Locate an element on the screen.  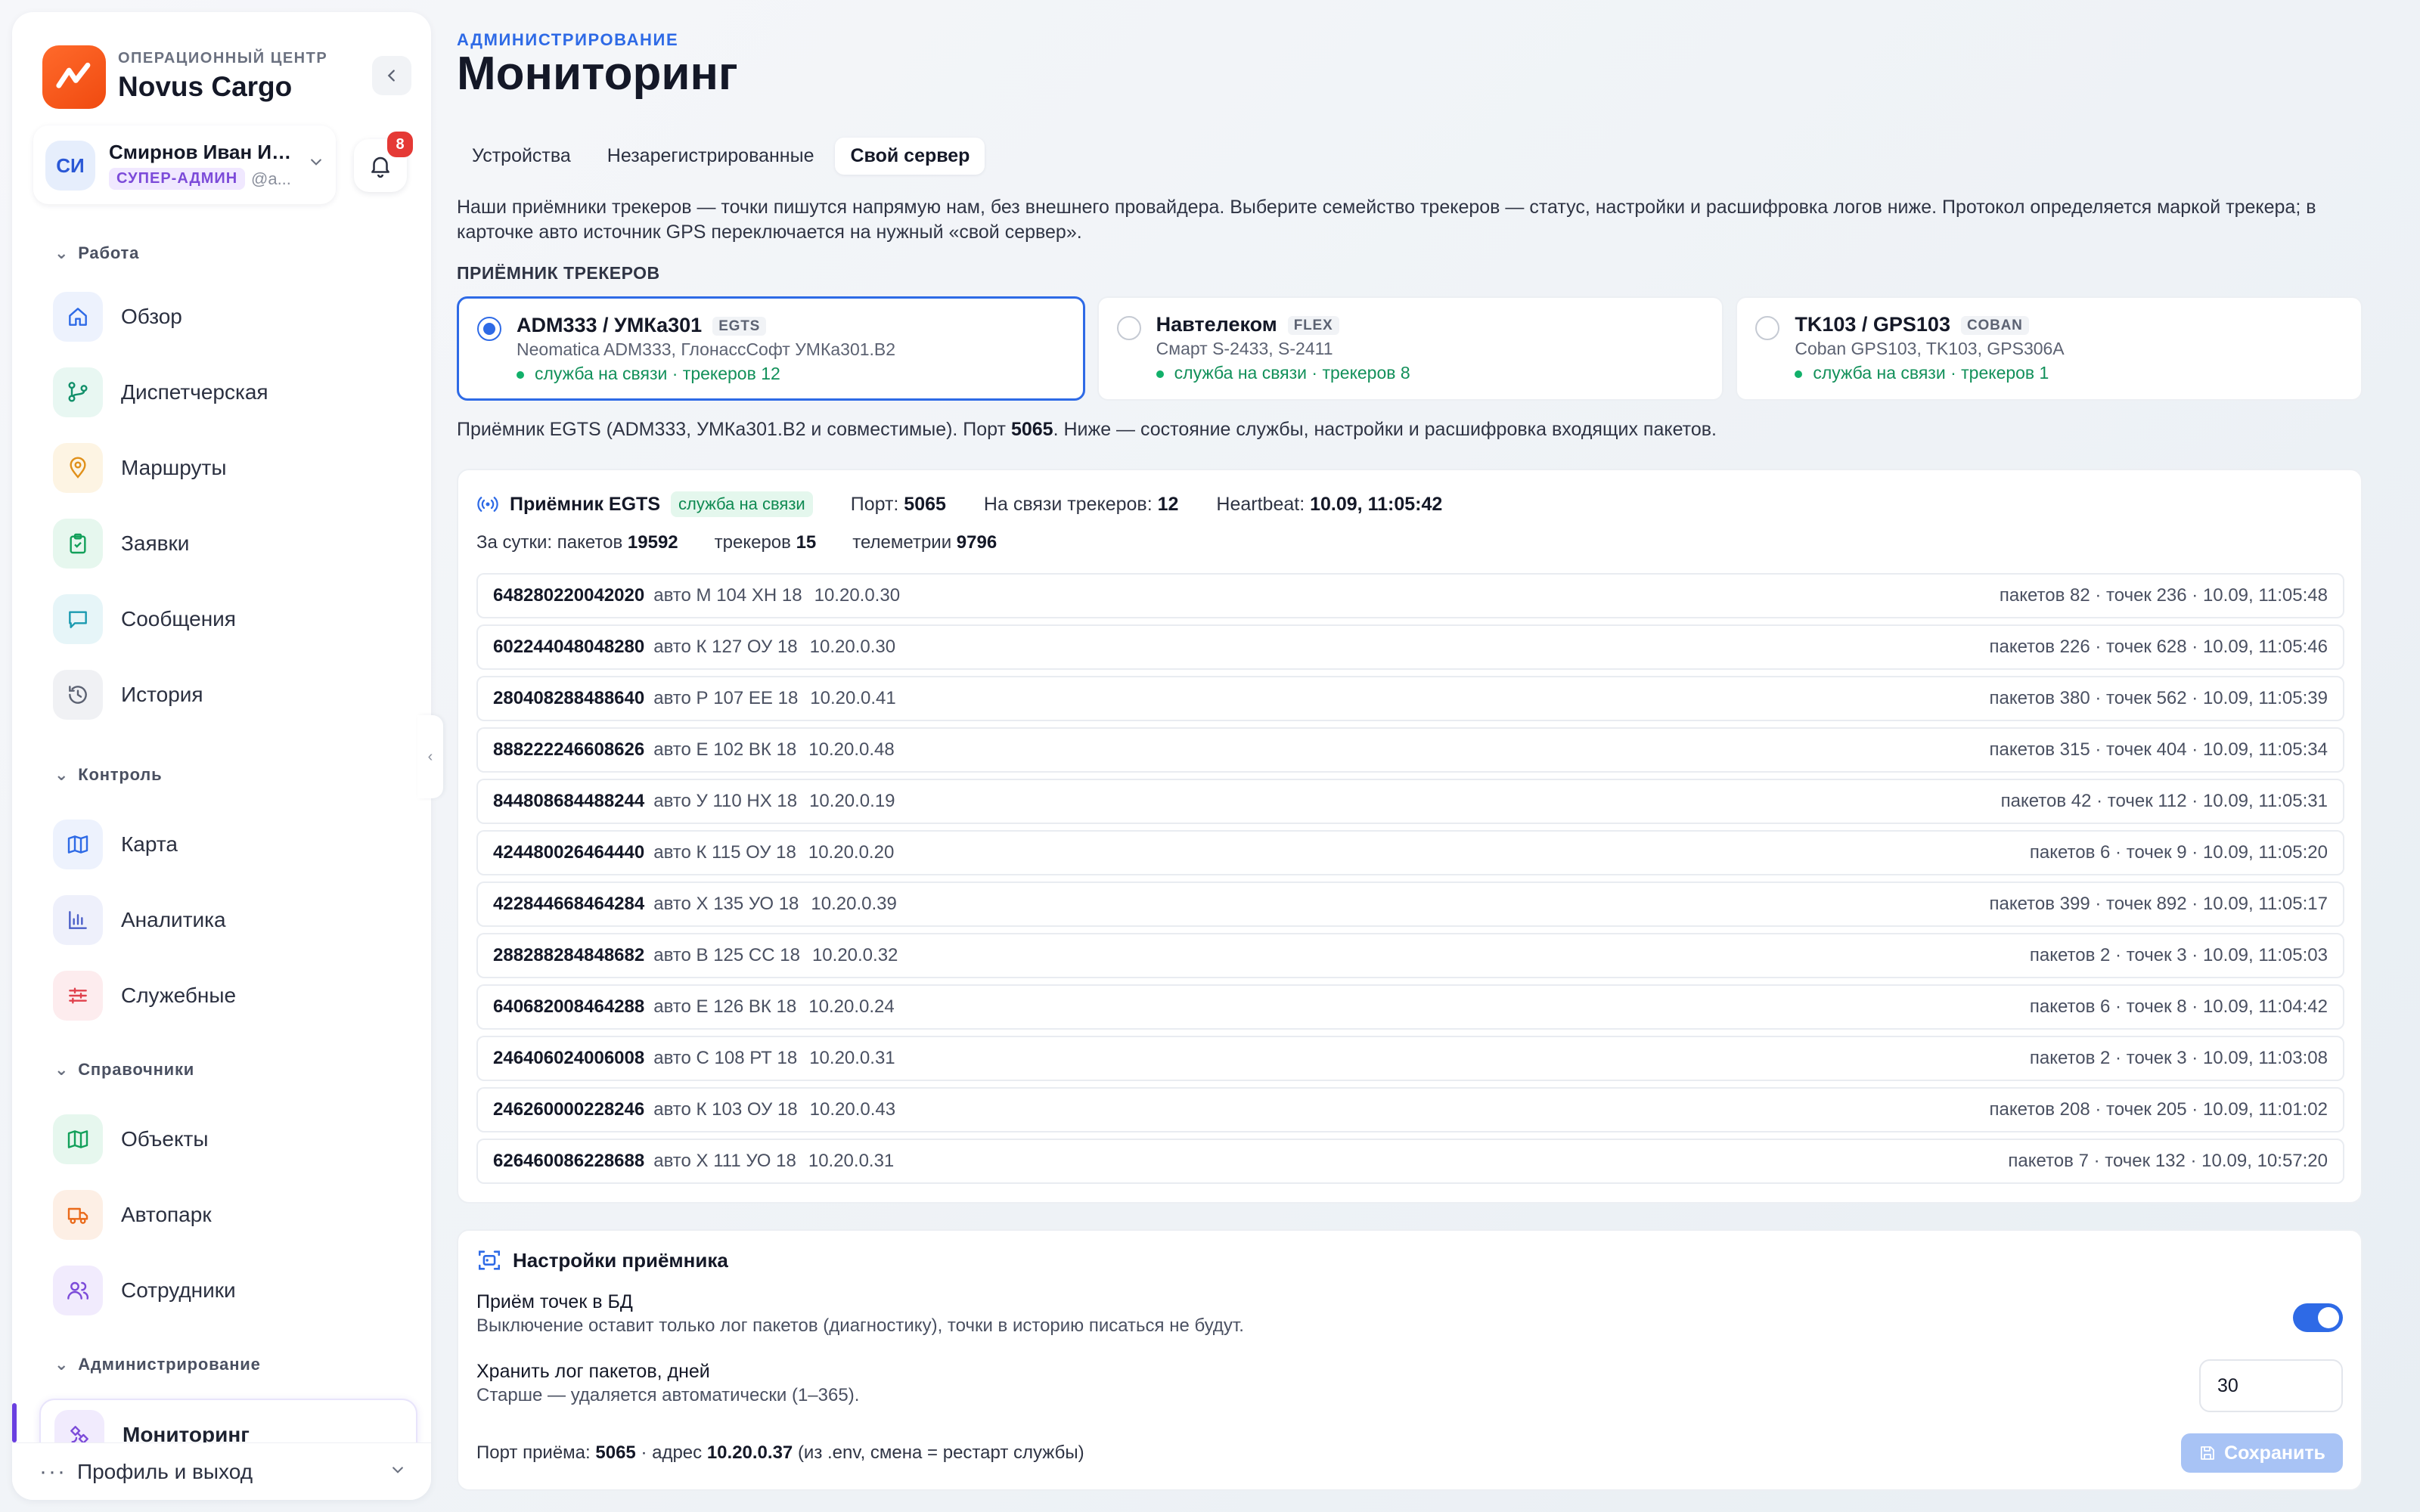
tracker-imei: 424480026464440 is located at coordinates (569, 852).